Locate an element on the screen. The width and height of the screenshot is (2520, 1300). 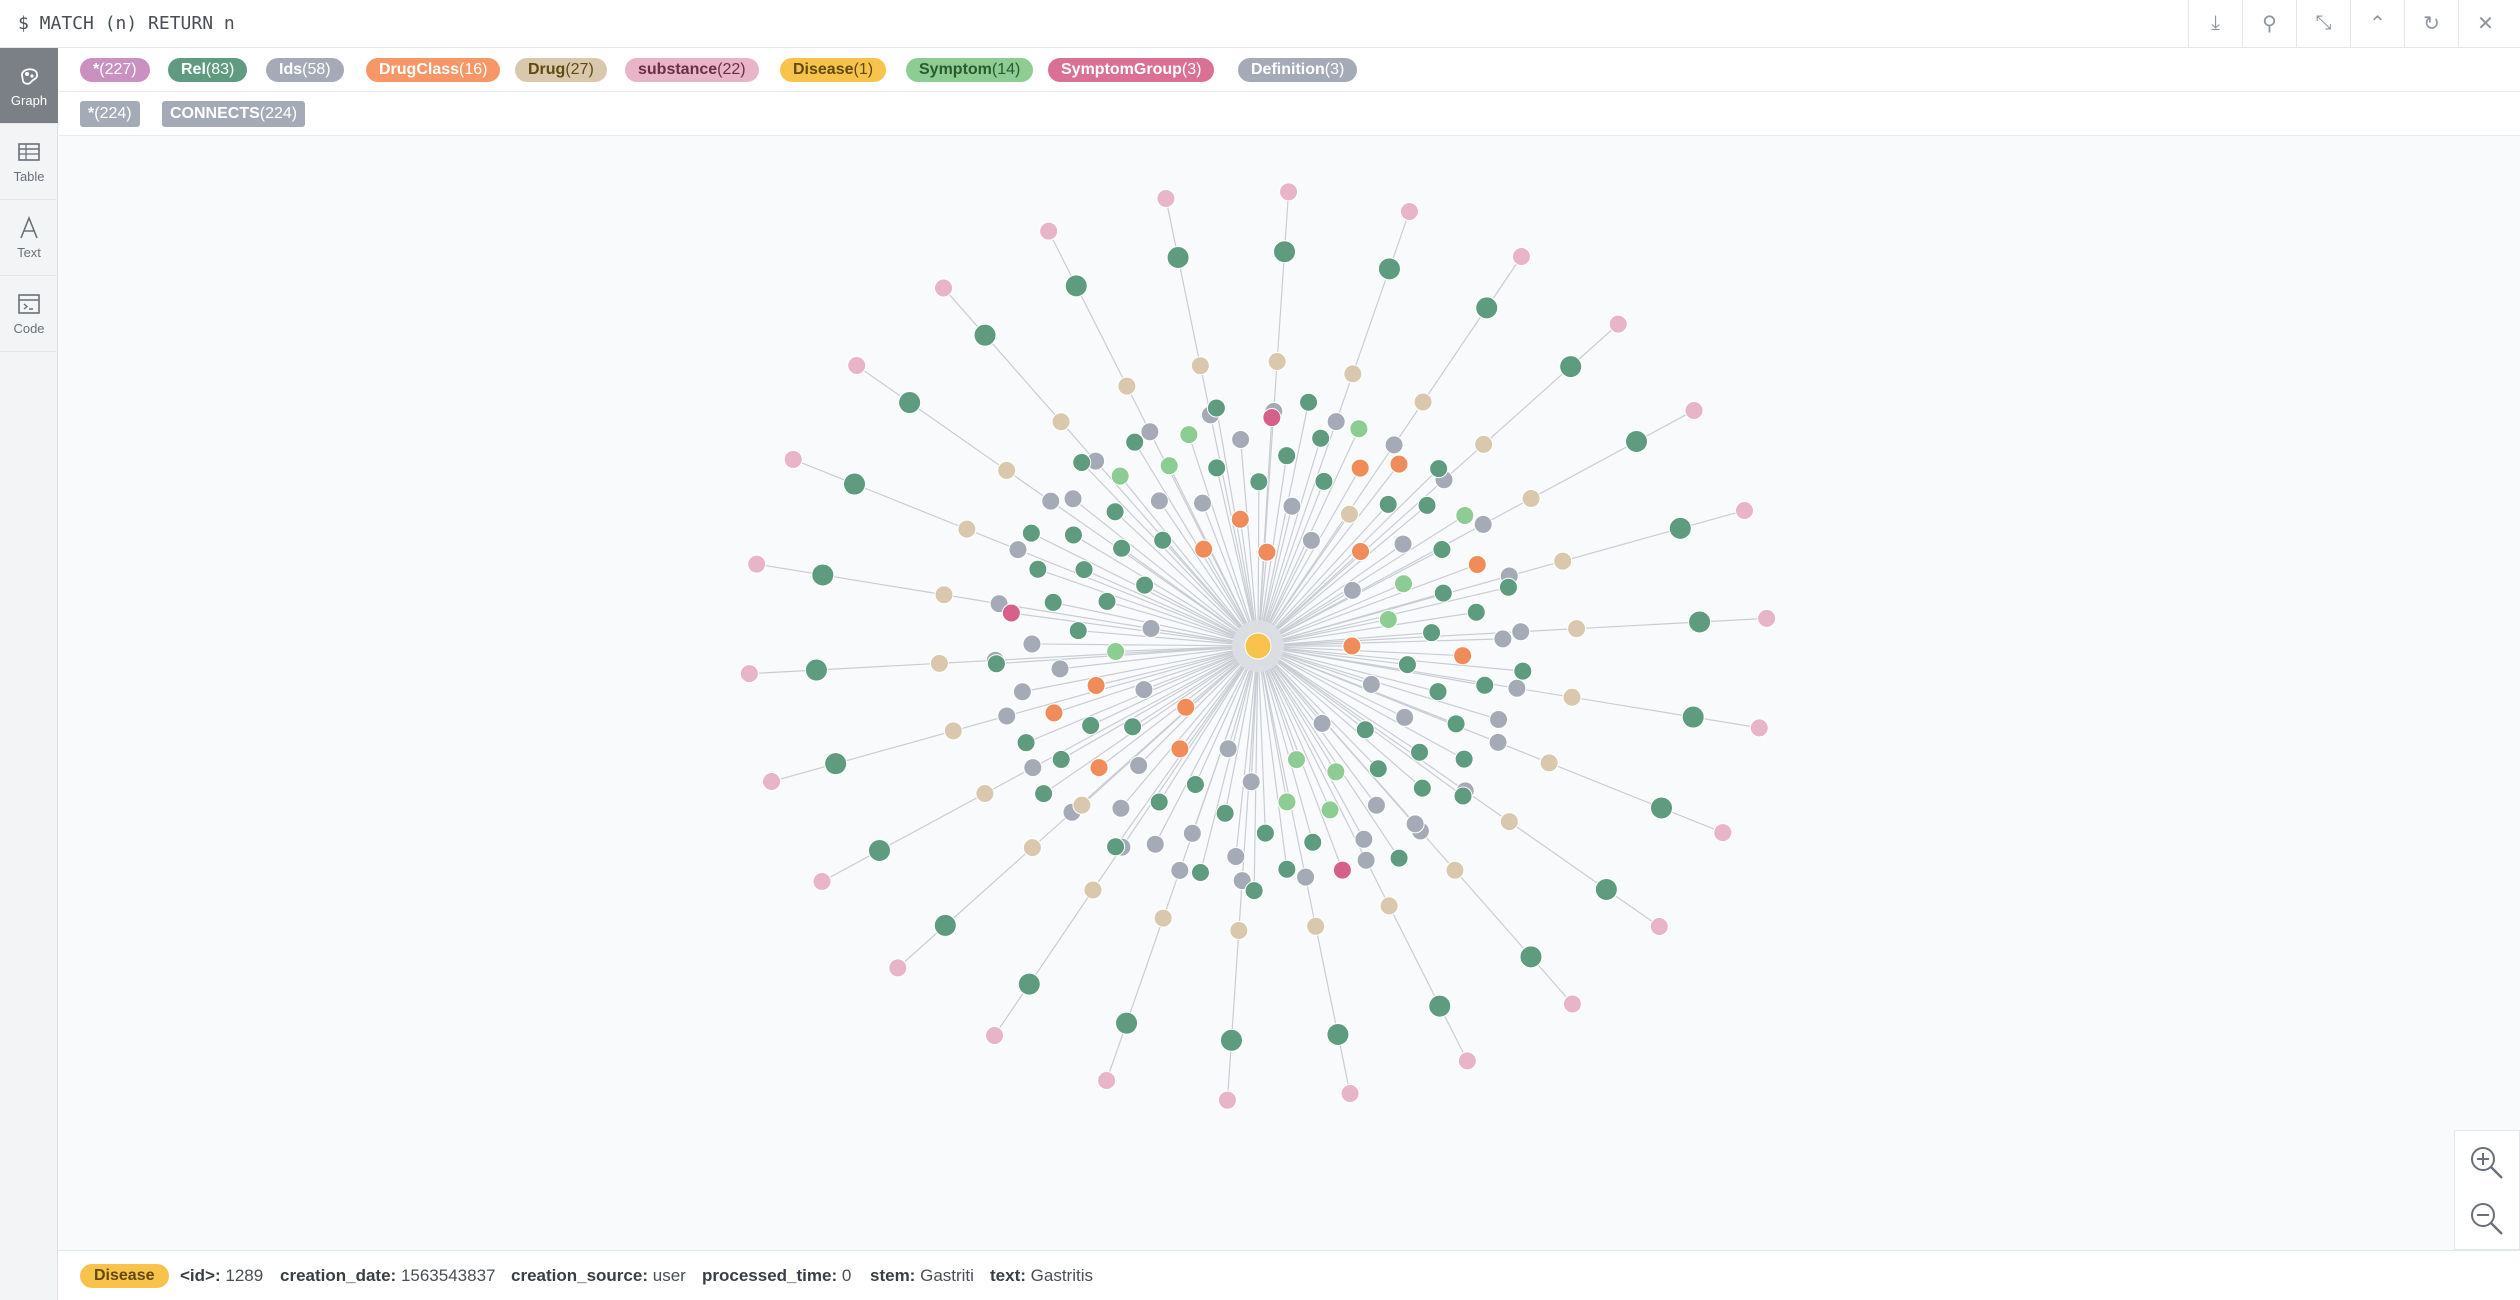
close-icon: ✕ is located at coordinates (2485, 23).